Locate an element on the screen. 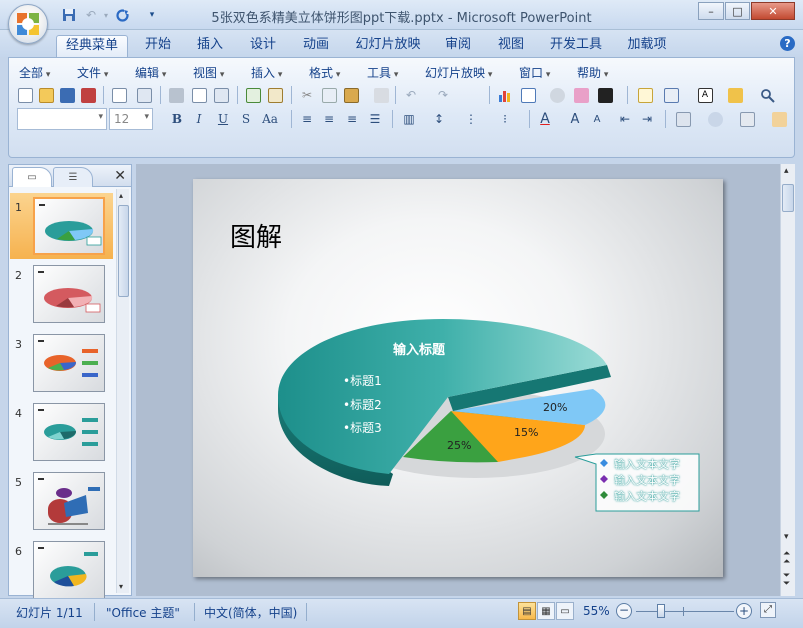 This screenshot has height=628, width=803. bullet-item: •标题2 is located at coordinates (362, 404).